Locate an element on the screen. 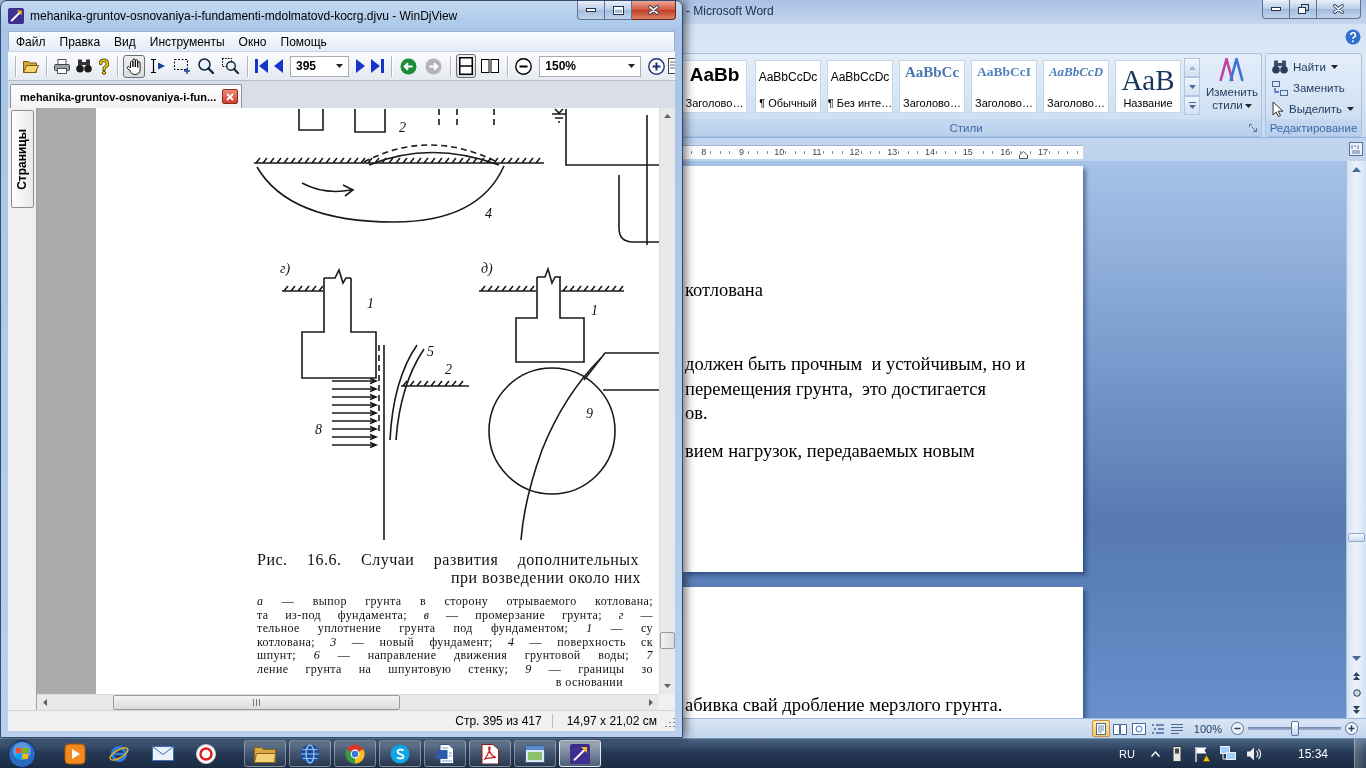 The height and width of the screenshot is (768, 1366). restore-icon is located at coordinates (1303, 9).